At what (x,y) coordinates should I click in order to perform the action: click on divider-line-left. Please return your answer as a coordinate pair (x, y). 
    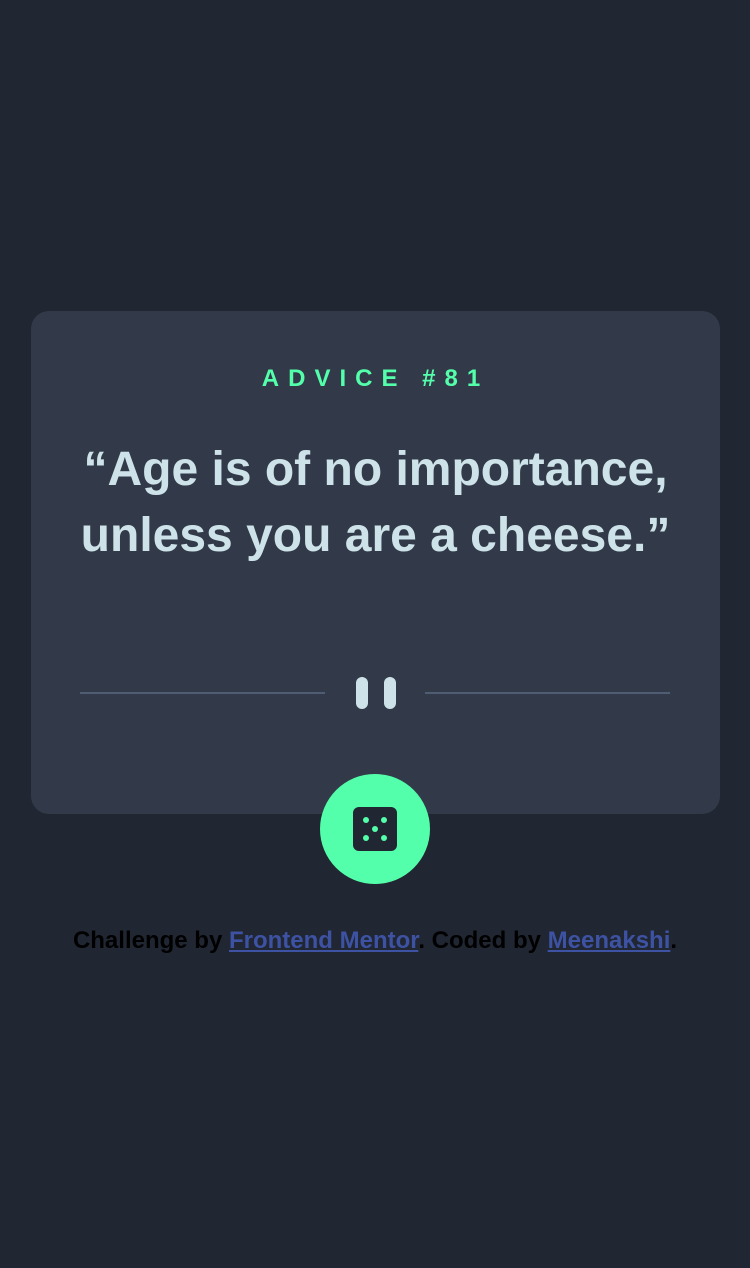
    Looking at the image, I should click on (202, 693).